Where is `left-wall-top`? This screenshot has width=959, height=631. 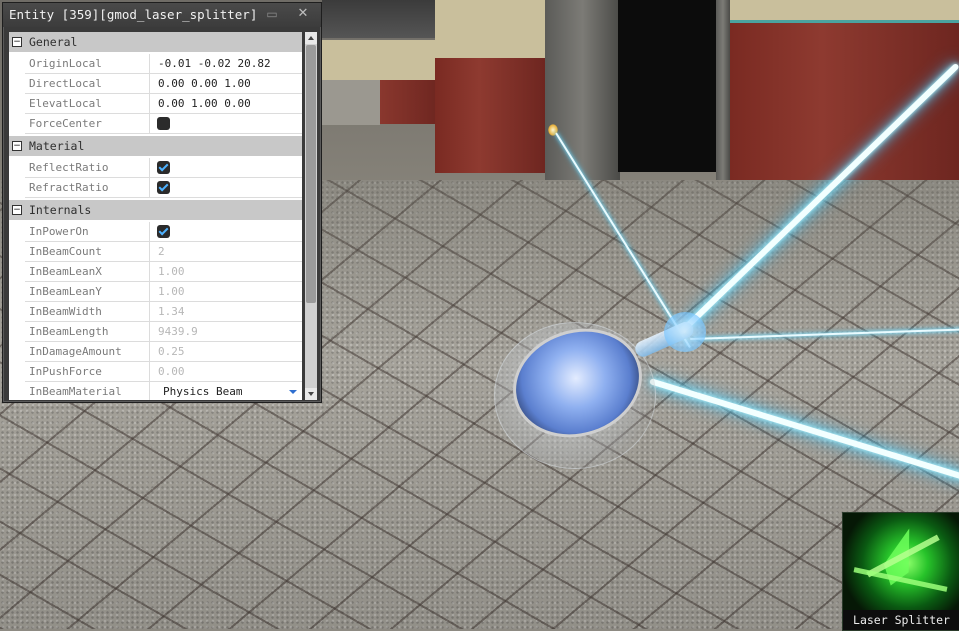 left-wall-top is located at coordinates (380, 62).